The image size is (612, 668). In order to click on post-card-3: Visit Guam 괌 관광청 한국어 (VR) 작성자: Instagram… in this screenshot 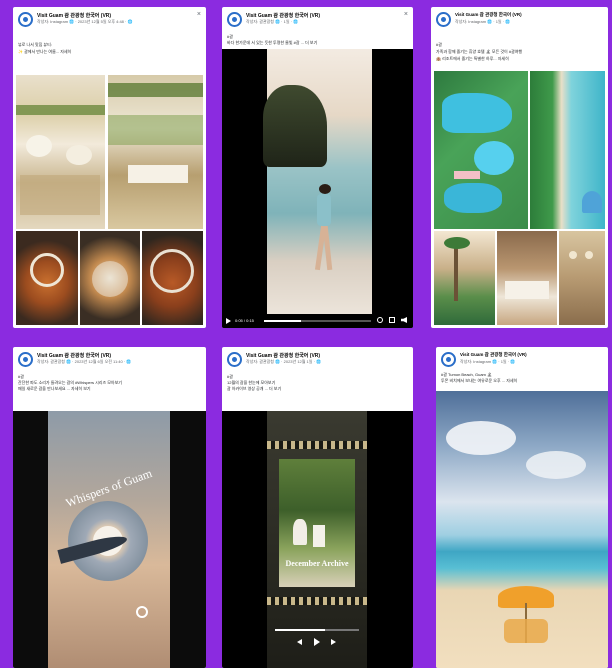, I will do `click(519, 167)`.